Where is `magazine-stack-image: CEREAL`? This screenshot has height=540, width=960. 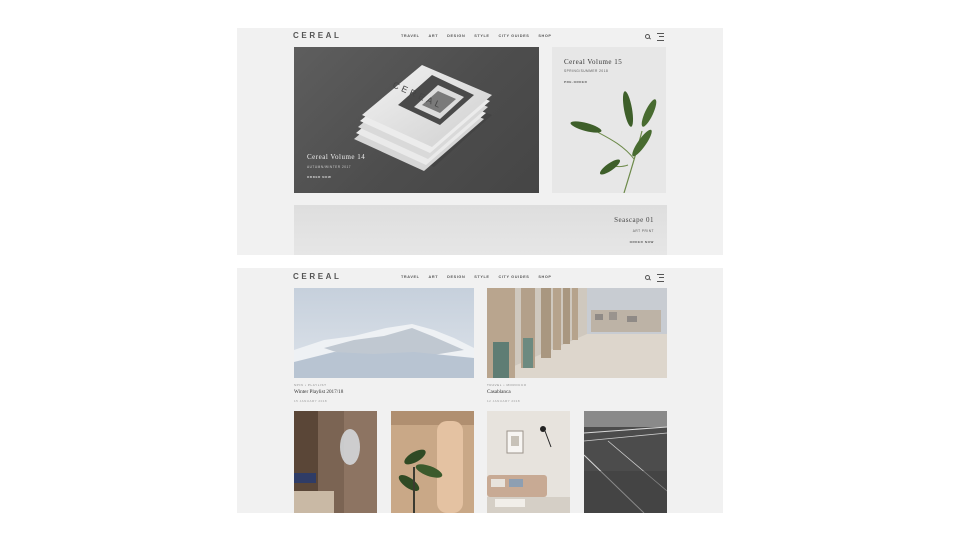
magazine-stack-image: CEREAL is located at coordinates (423, 118).